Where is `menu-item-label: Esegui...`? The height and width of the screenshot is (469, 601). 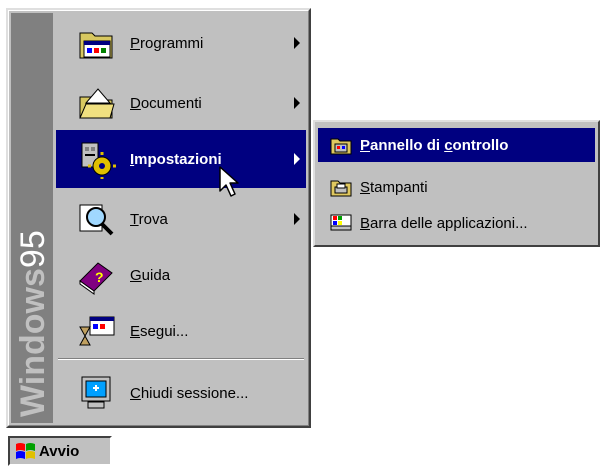 menu-item-label: Esegui... is located at coordinates (159, 331).